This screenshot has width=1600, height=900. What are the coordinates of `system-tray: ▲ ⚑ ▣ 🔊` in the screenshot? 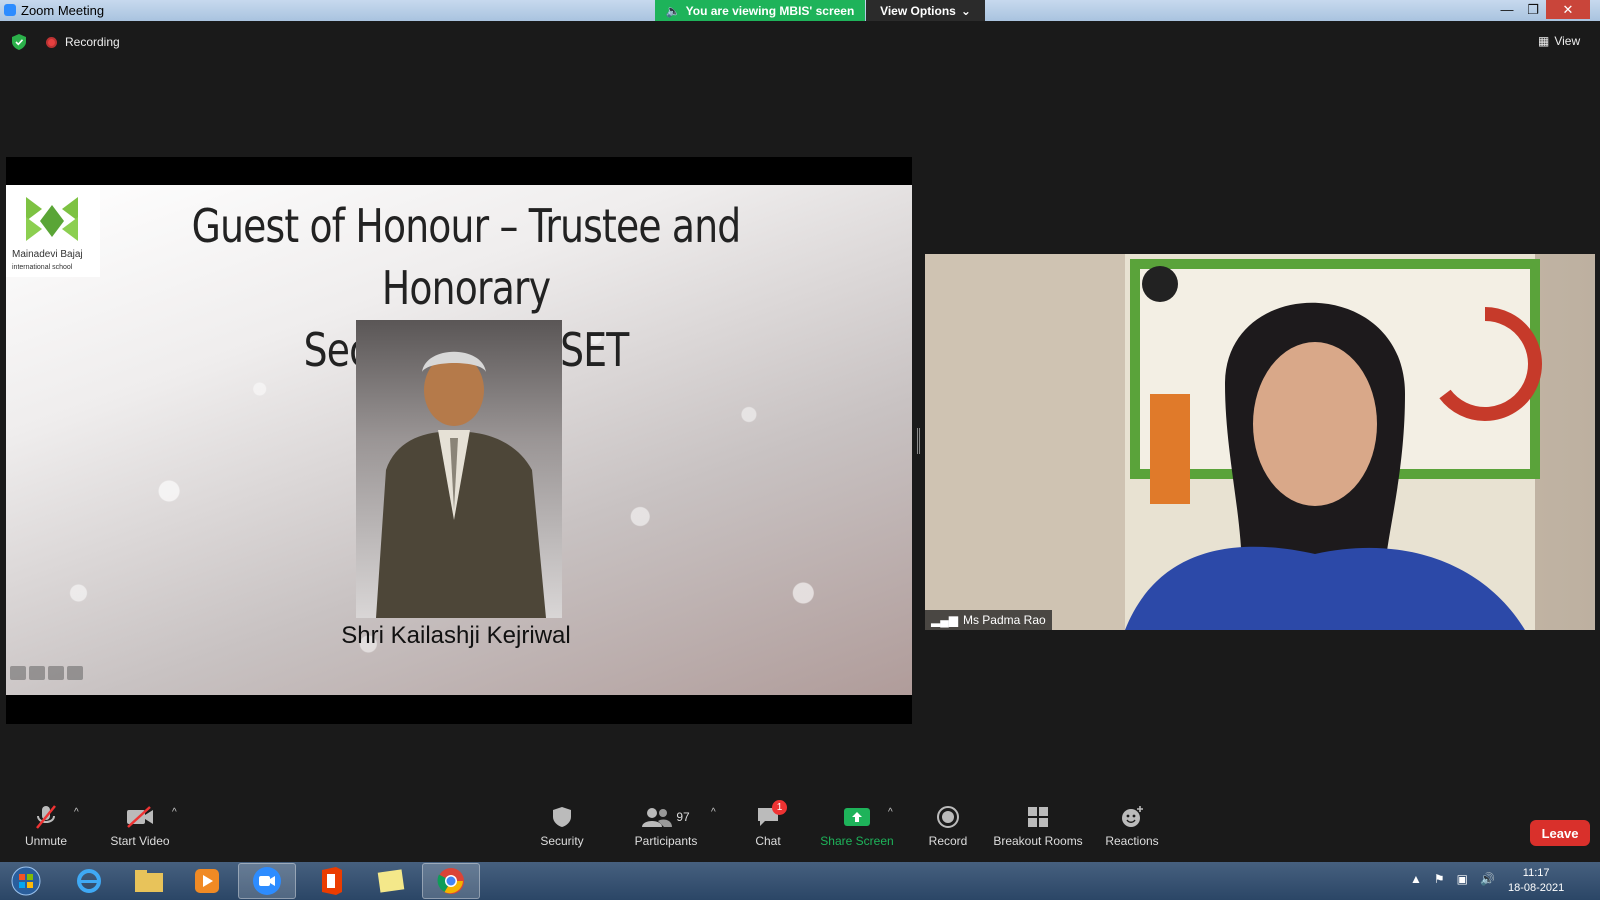 It's located at (1452, 879).